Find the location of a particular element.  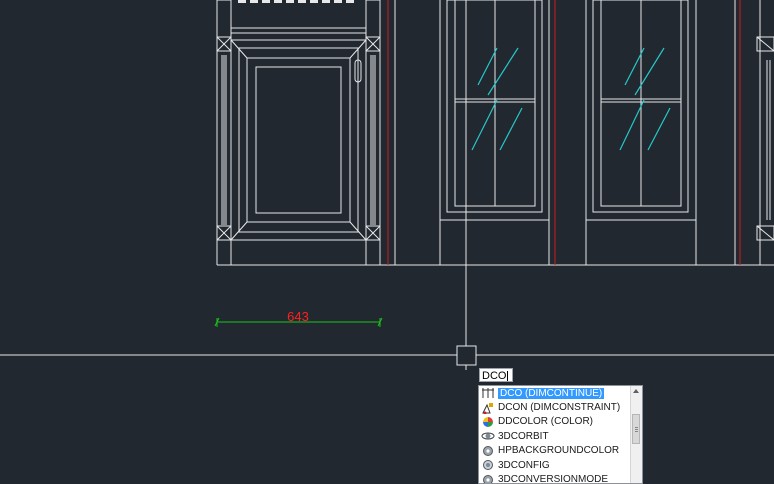

autocomplete-item-dimconstraint: DCON (DIMCONSTRAINT) is located at coordinates (555, 407).